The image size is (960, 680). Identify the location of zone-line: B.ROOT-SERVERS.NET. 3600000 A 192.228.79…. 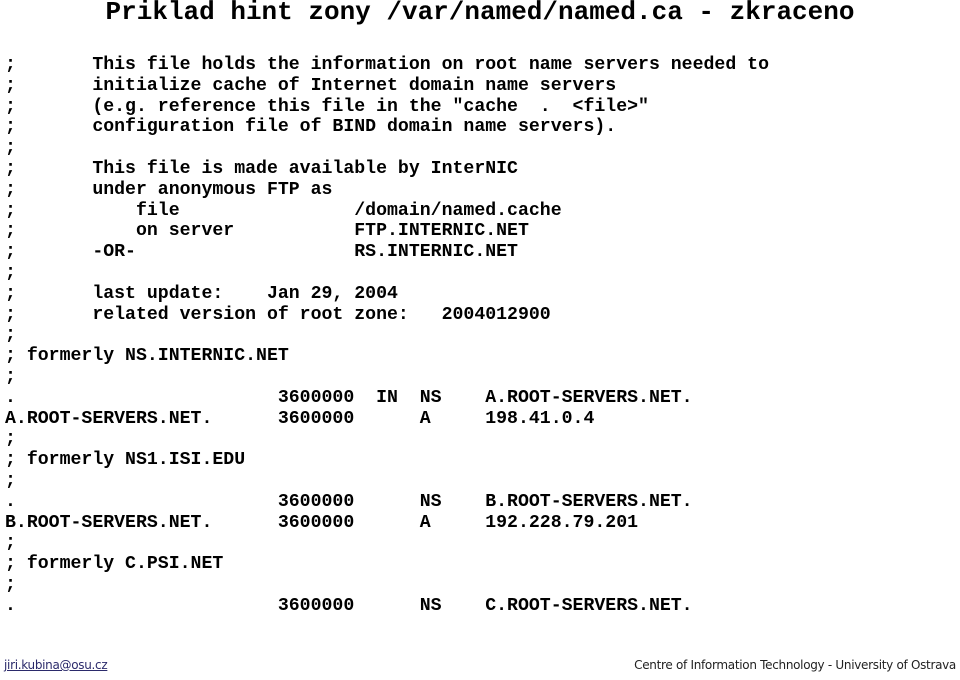
(322, 522).